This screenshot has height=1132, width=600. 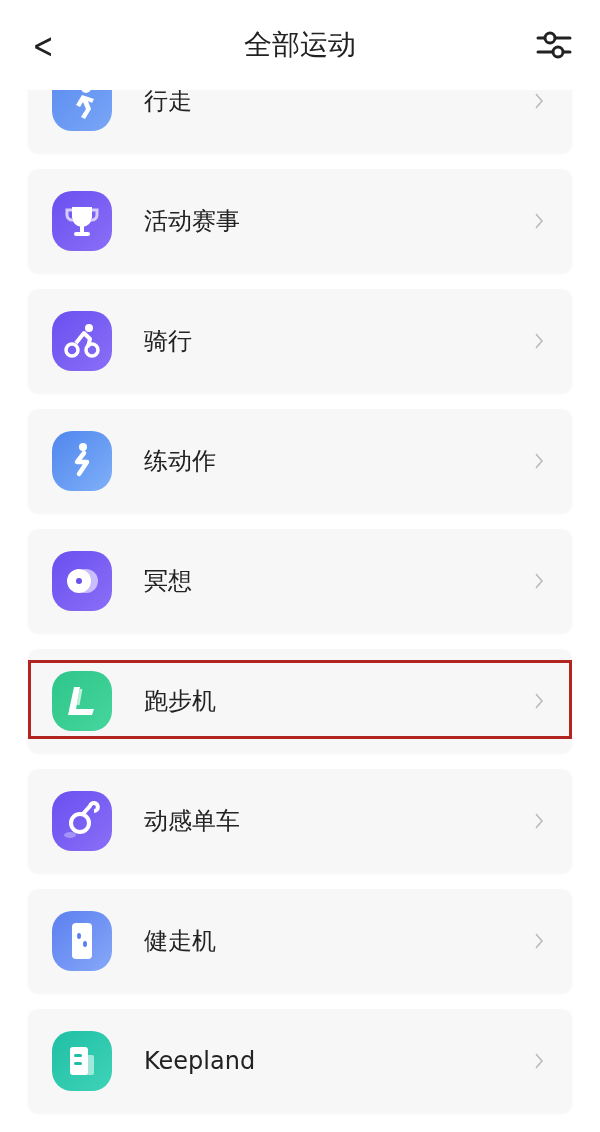 What do you see at coordinates (300, 121) in the screenshot?
I see `activity-item: 行走` at bounding box center [300, 121].